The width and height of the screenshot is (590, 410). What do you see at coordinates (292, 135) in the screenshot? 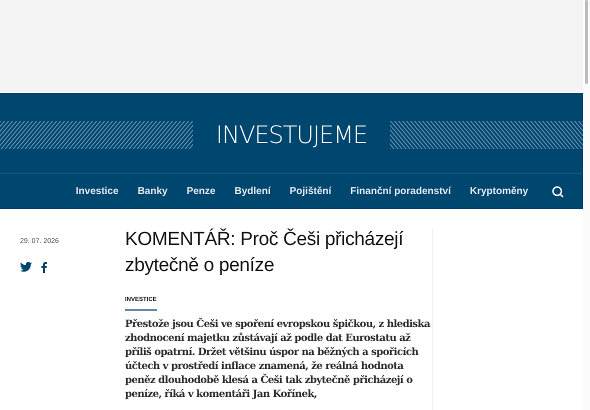
I see `site-logo: INVESTUJEME` at bounding box center [292, 135].